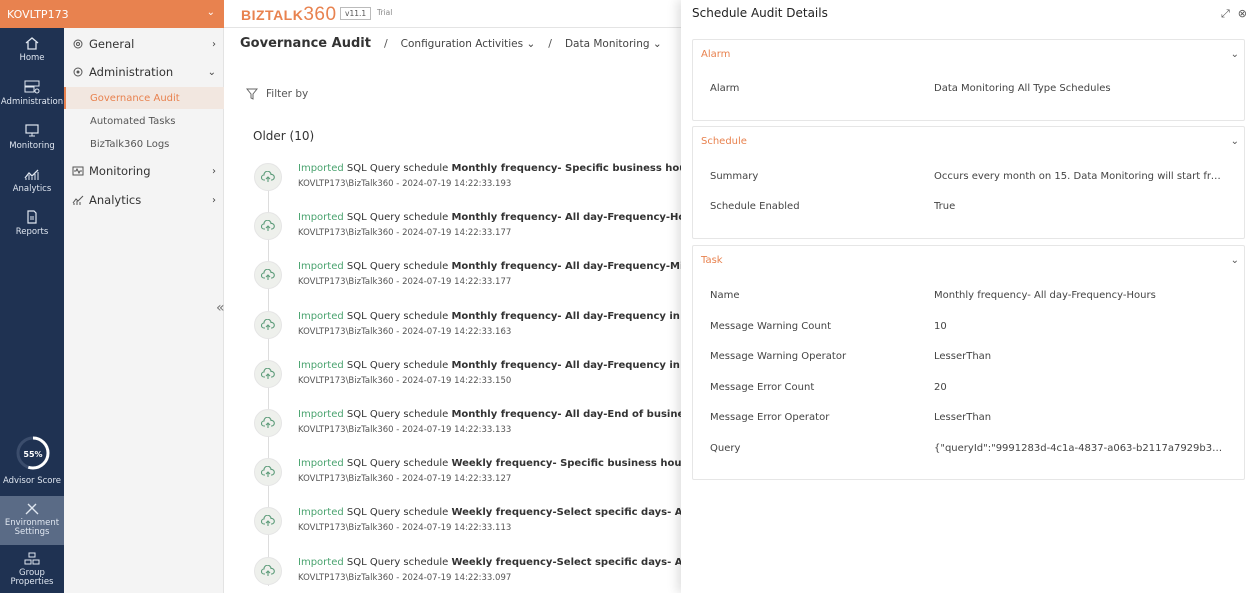  Describe the element at coordinates (115, 200) in the screenshot. I see `submenu-analytics-label: Analytics` at that location.